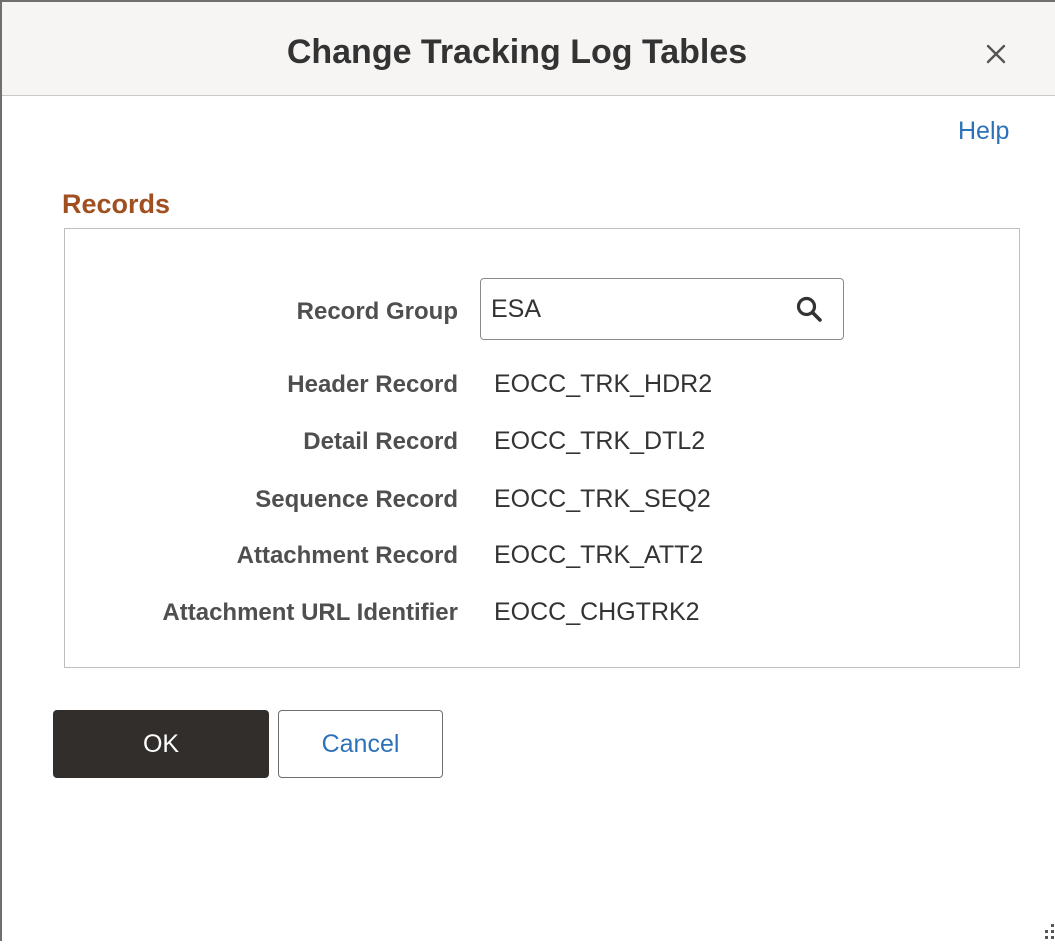 The height and width of the screenshot is (947, 1055). Describe the element at coordinates (597, 612) in the screenshot. I see `attachment-url-identifier-value: EOCC_CHGTRK2` at that location.